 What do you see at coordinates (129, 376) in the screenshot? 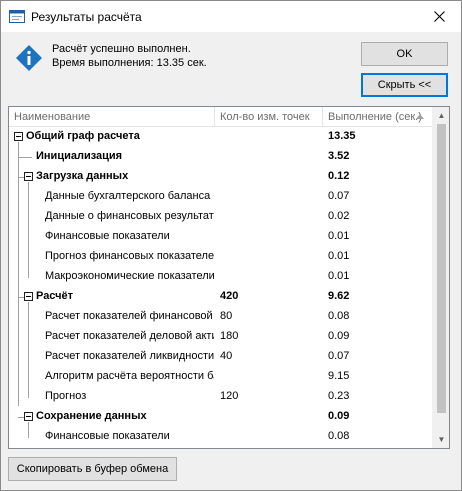
I see `row-name: Алгоритм расчёта вероятности банкротства` at bounding box center [129, 376].